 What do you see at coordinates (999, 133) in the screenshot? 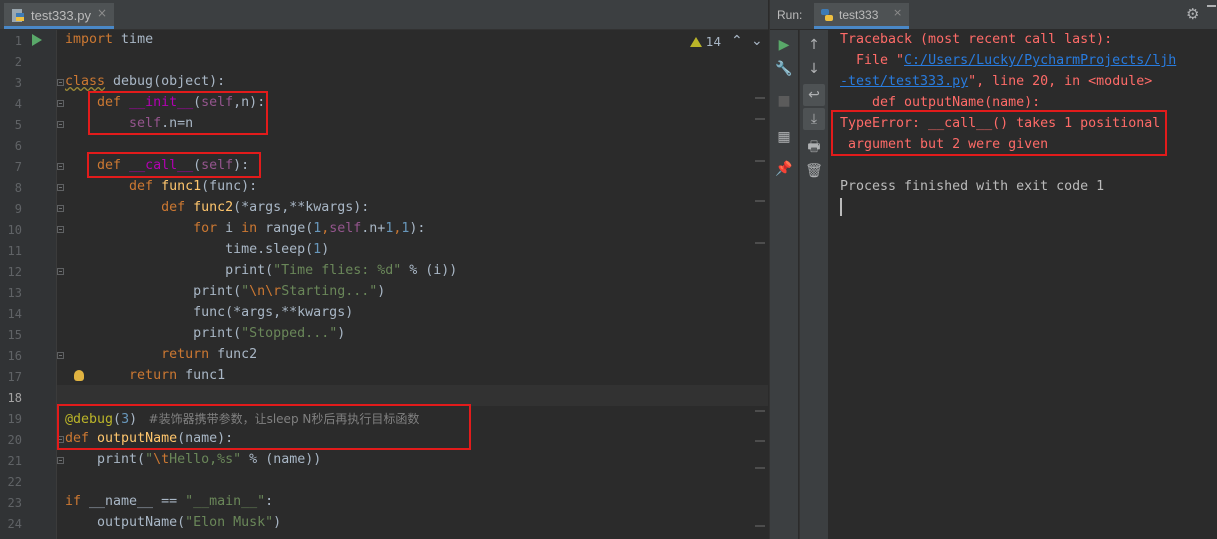
I see `annotation-box-error` at bounding box center [999, 133].